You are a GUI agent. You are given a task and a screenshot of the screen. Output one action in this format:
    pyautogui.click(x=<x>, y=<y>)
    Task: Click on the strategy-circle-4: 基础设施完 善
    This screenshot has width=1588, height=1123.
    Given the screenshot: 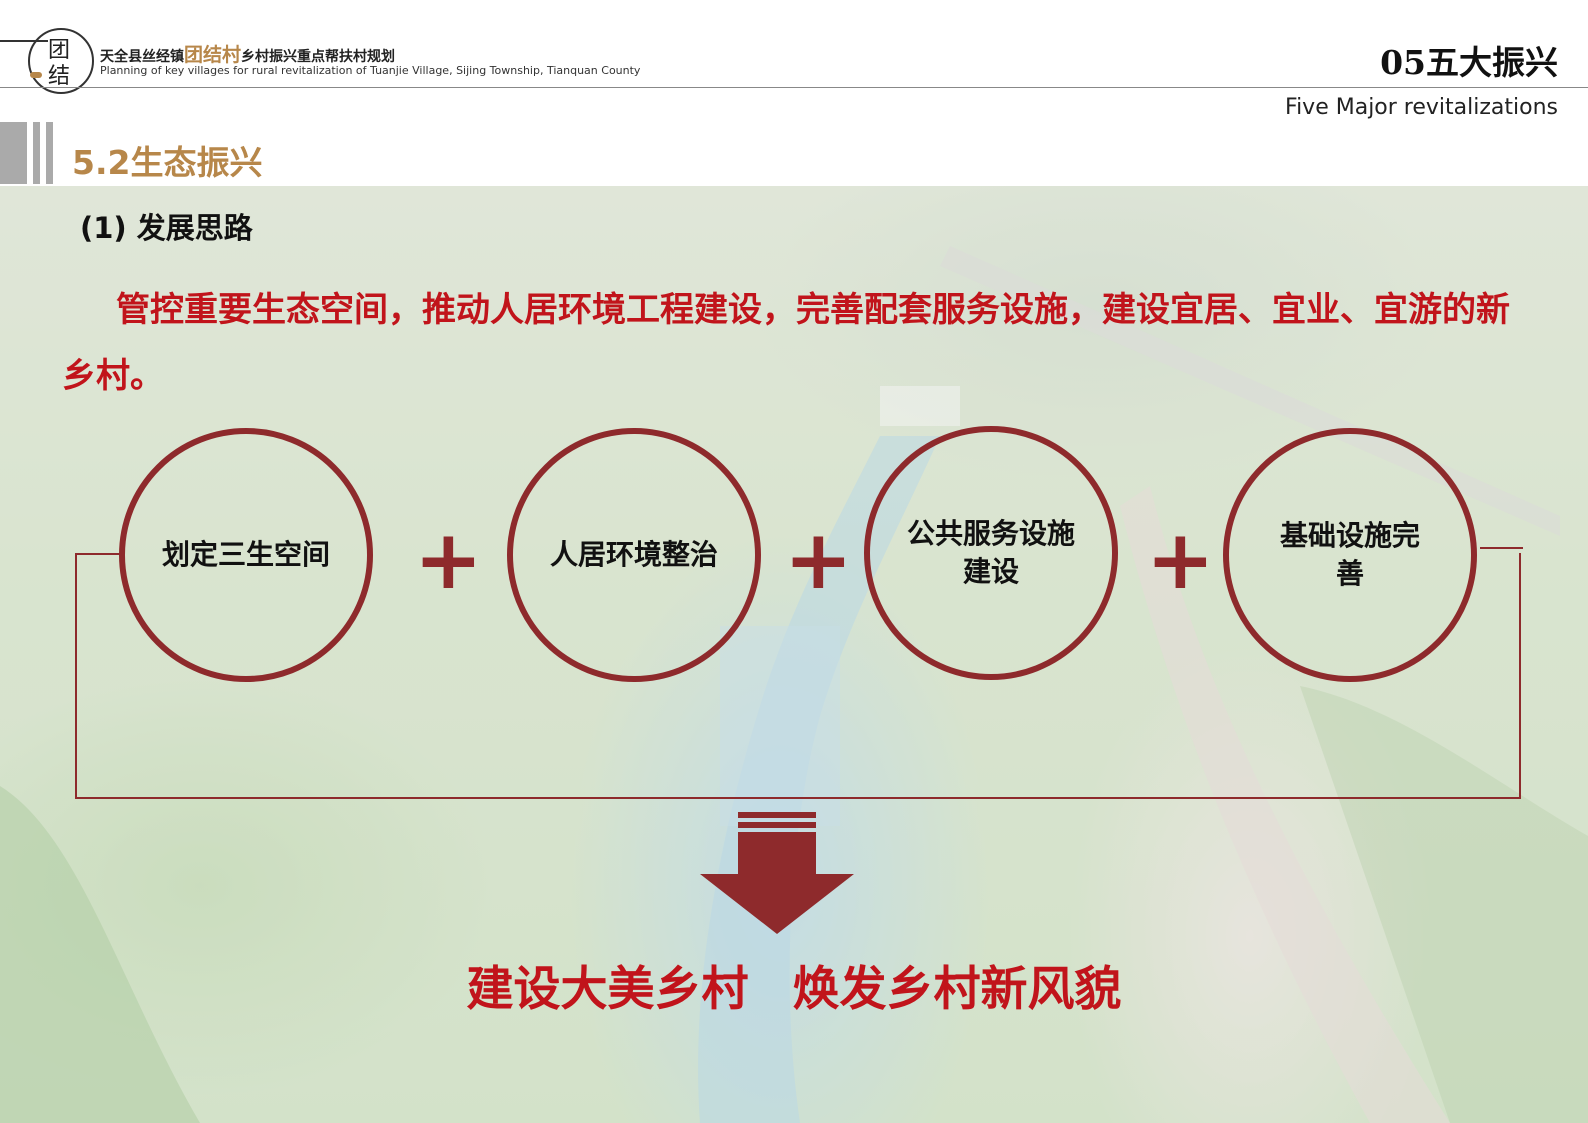 What is the action you would take?
    pyautogui.click(x=1350, y=555)
    